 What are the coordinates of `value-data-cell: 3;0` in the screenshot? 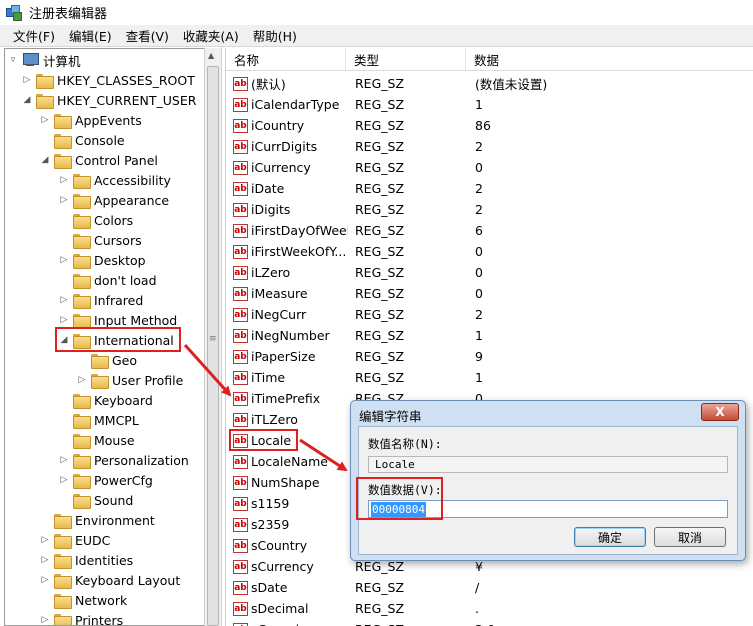 It's located at (610, 622).